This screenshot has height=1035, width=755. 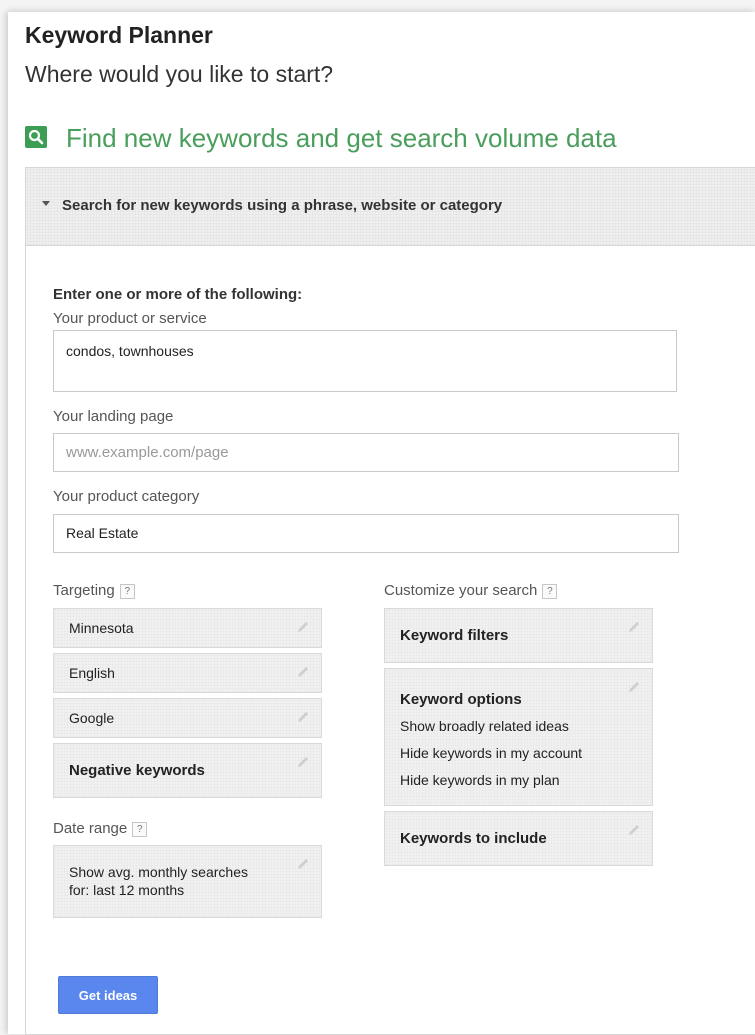 What do you see at coordinates (158, 872) in the screenshot?
I see `date-range-line1: Show avg. monthly searches` at bounding box center [158, 872].